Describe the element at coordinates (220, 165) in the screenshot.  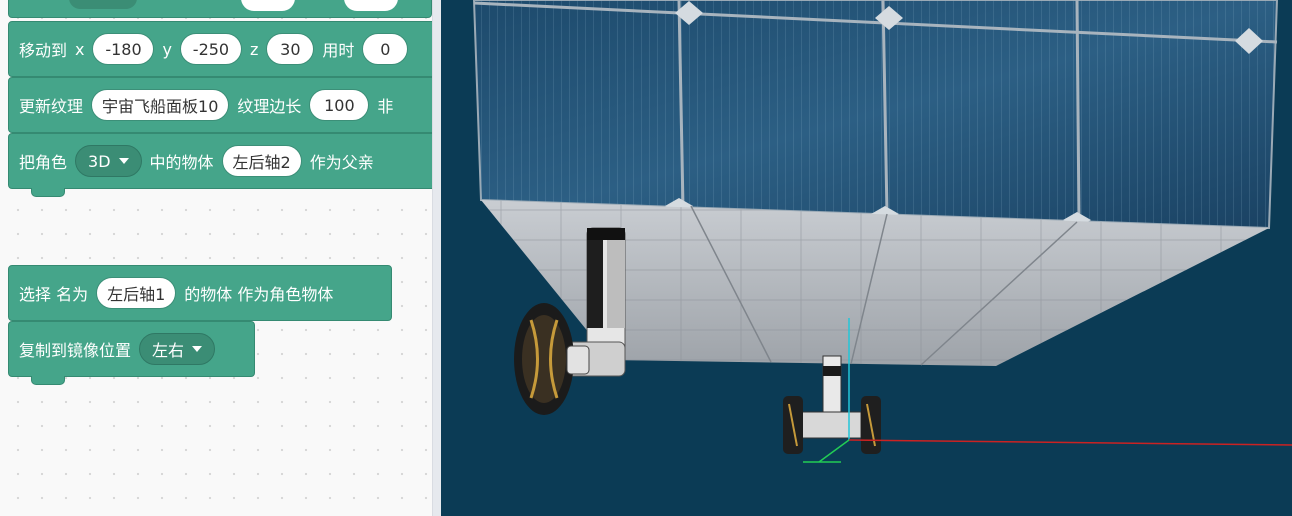
I see `set-parent-block: 把角色 3D 中的物体 左后轴2 作为父亲` at that location.